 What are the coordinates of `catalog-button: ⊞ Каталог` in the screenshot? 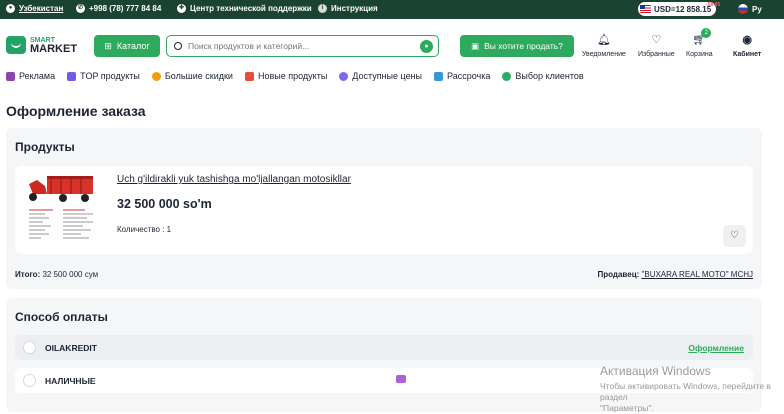 It's located at (127, 46).